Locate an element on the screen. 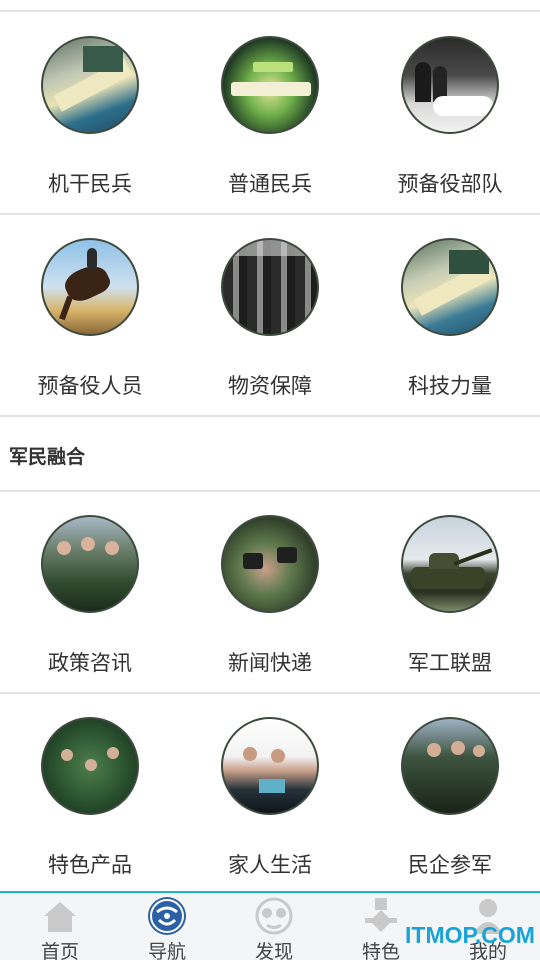  tab-discover: 发现 is located at coordinates (274, 928).